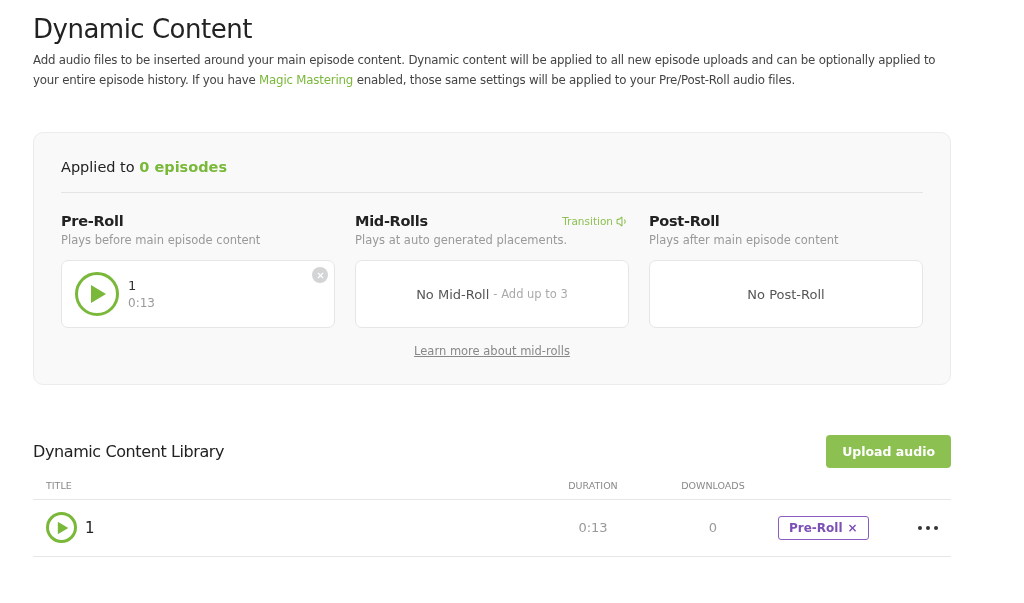 This screenshot has width=1024, height=603. I want to click on library-title: Dynamic Content Library, so click(129, 451).